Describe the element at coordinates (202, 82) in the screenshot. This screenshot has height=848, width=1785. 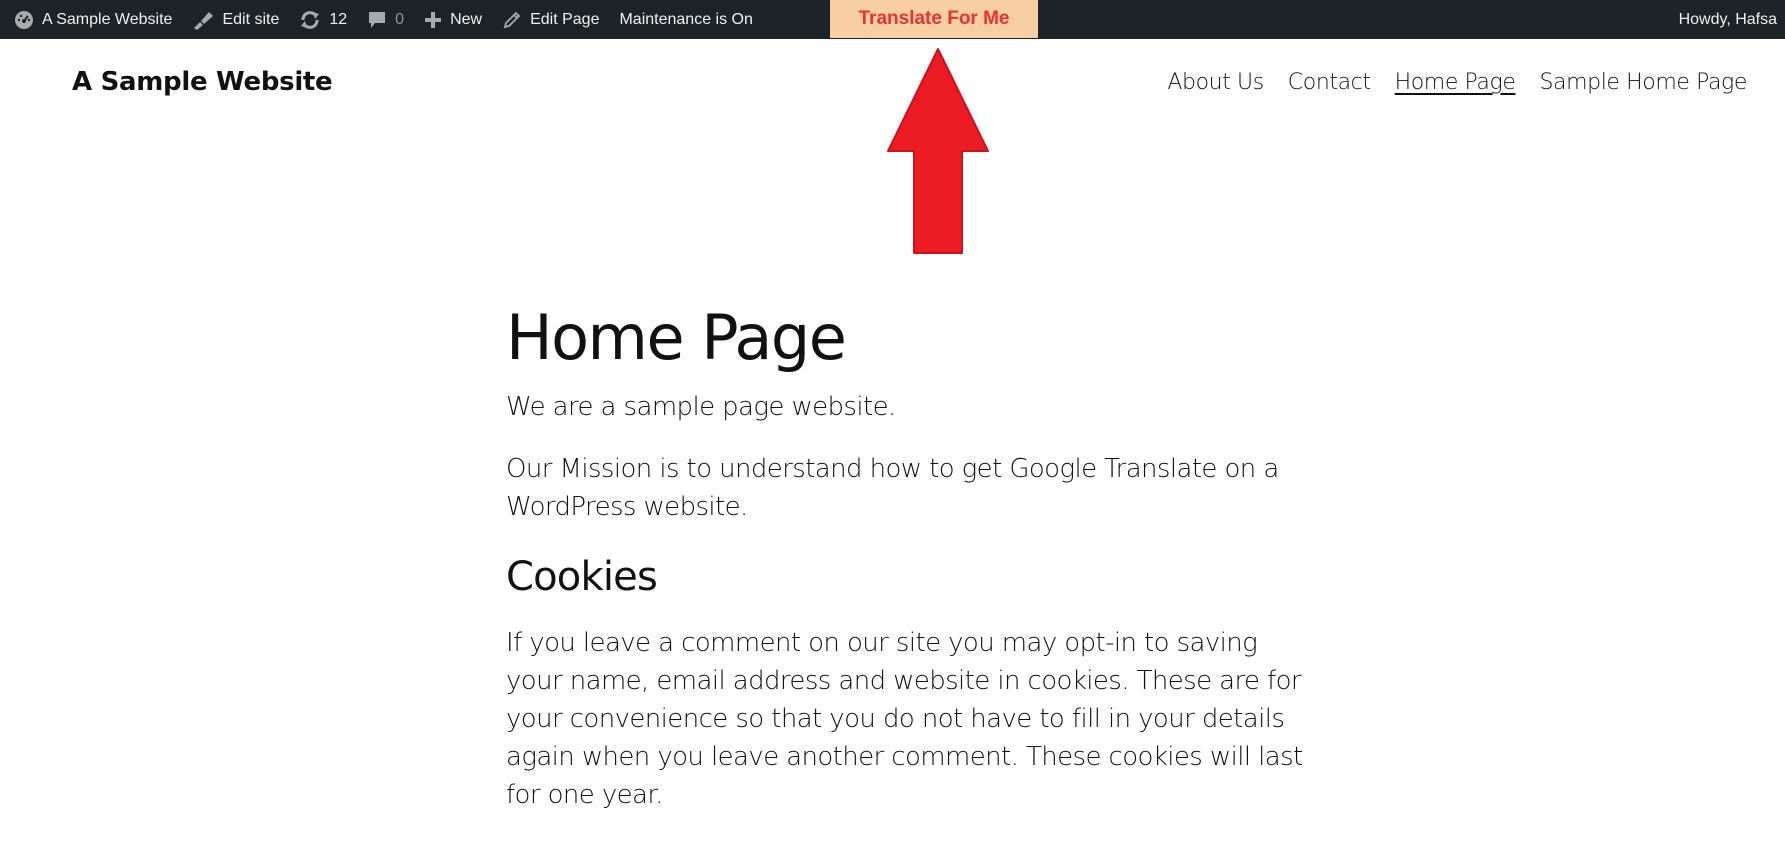
I see `site-title: A Sample Website` at that location.